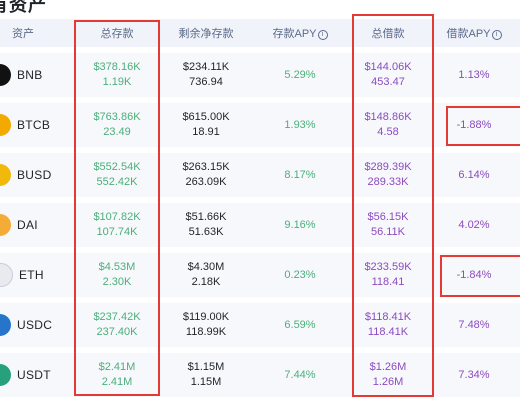 This screenshot has width=520, height=400. What do you see at coordinates (206, 182) in the screenshot?
I see `remaining-amount: 263.09K` at bounding box center [206, 182].